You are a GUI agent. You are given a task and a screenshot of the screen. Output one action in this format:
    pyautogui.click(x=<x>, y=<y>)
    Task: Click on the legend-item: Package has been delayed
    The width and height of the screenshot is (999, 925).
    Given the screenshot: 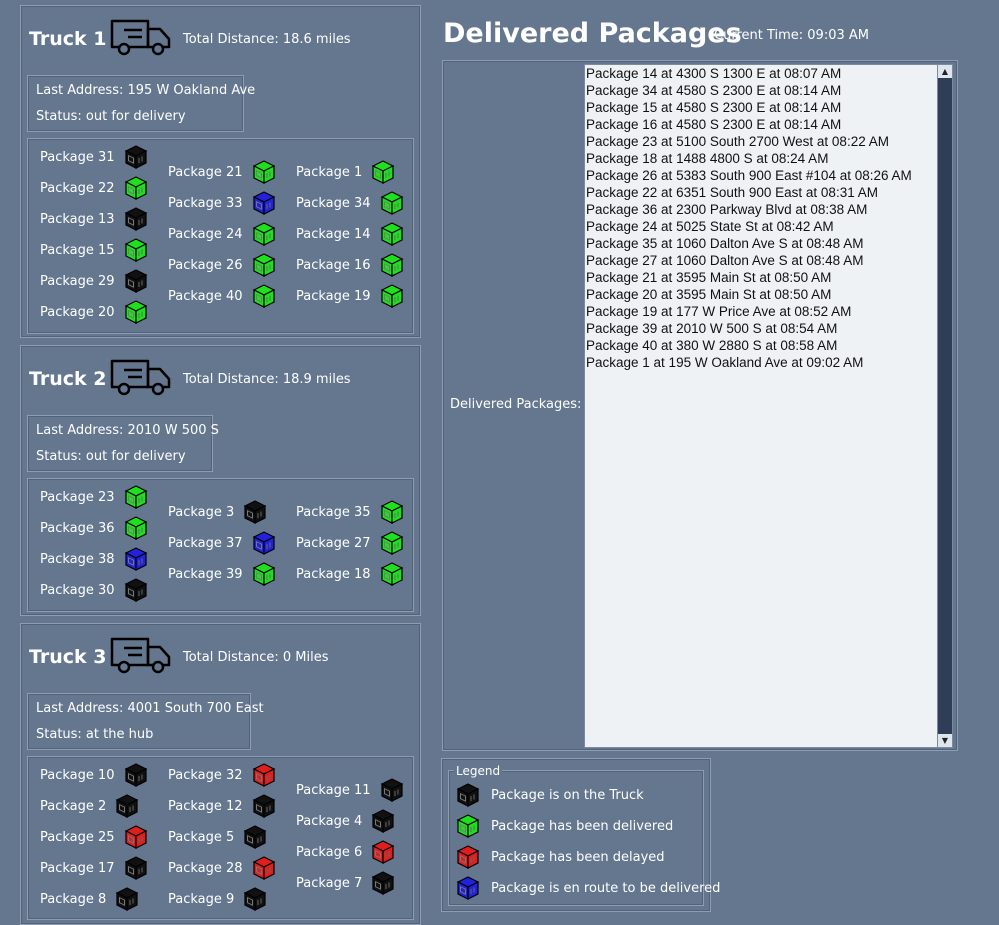 What is the action you would take?
    pyautogui.click(x=560, y=857)
    